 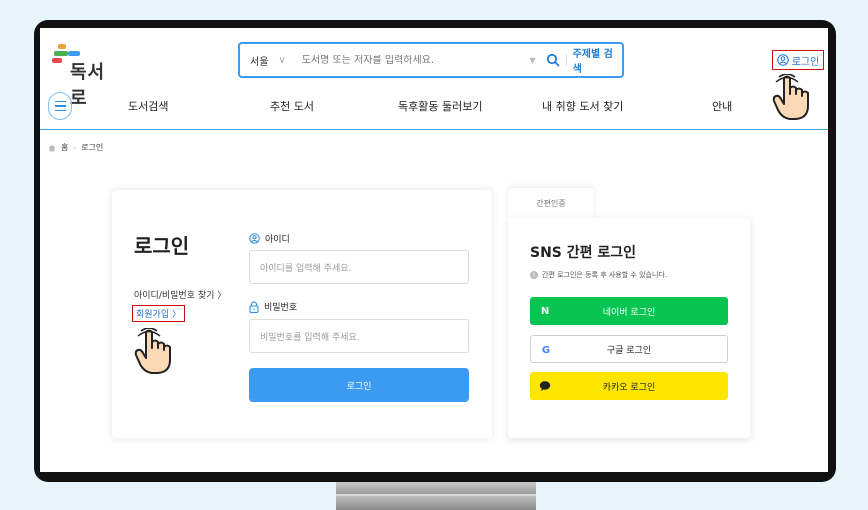 I want to click on breadcrumb-home: 홈, so click(x=64, y=147).